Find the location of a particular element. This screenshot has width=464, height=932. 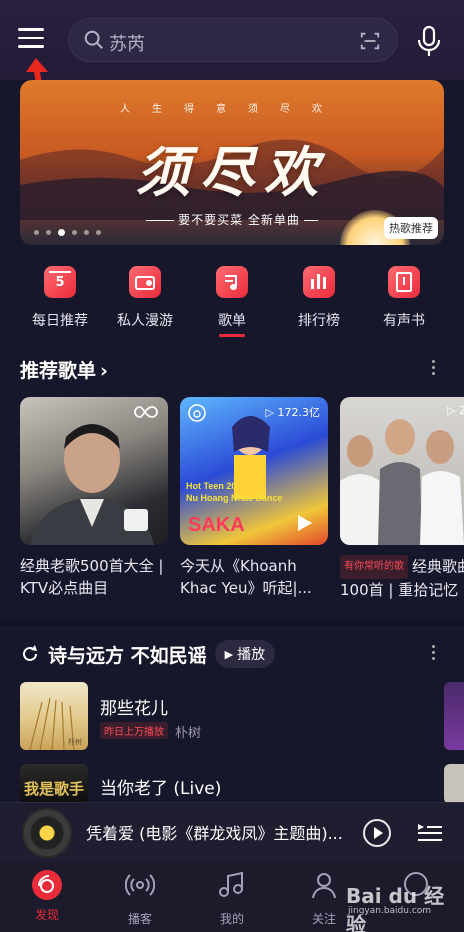

play-button is located at coordinates (377, 833).